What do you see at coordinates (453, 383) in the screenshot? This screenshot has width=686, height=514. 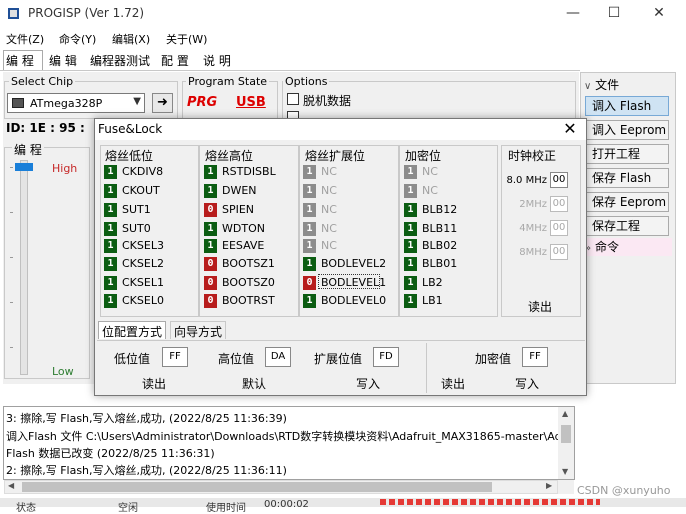 I see `read-lock-button: 读出` at bounding box center [453, 383].